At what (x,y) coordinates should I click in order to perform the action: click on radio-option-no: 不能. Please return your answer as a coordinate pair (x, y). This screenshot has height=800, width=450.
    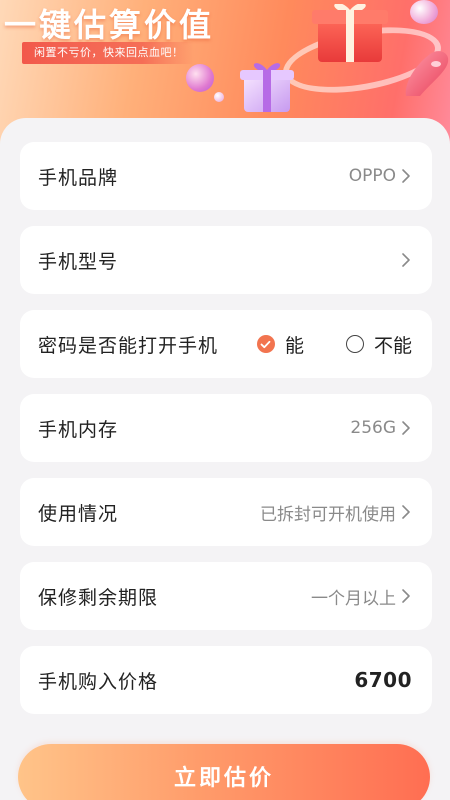
    Looking at the image, I should click on (378, 344).